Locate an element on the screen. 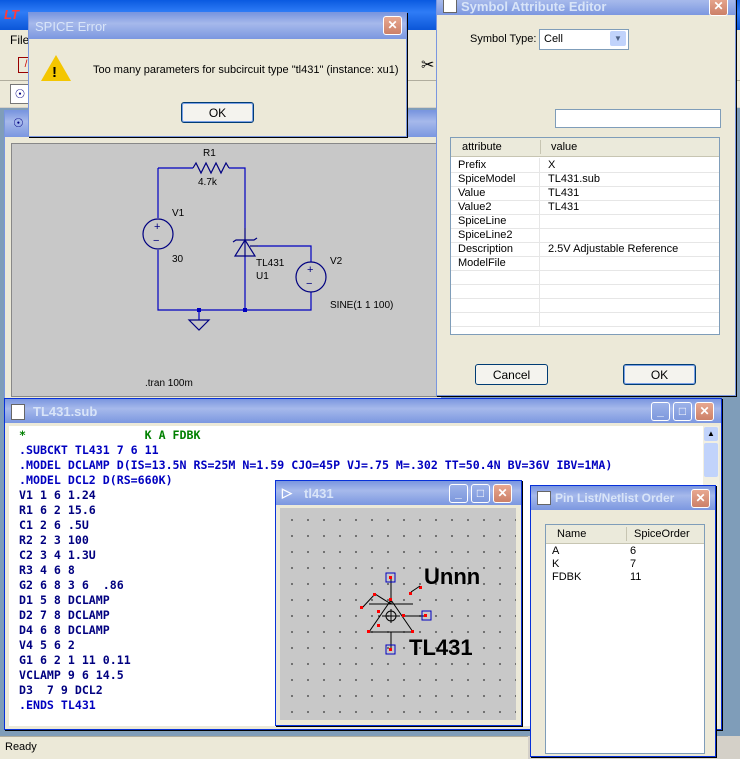  window-icon is located at coordinates (544, 498).